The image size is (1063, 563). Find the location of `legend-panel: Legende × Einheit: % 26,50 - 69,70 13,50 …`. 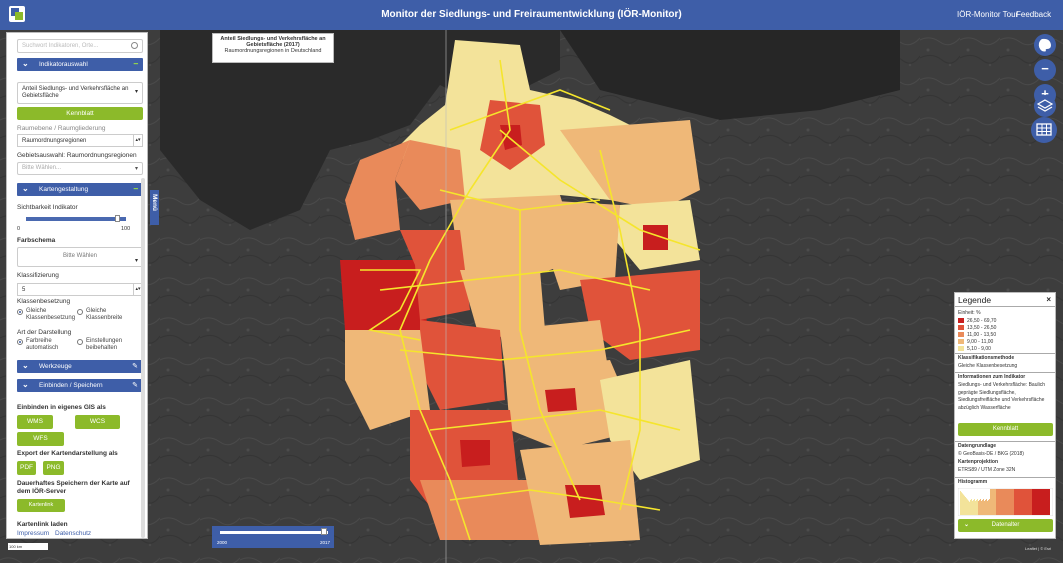

legend-panel: Legende × Einheit: % 26,50 - 69,70 13,50 … is located at coordinates (1005, 415).